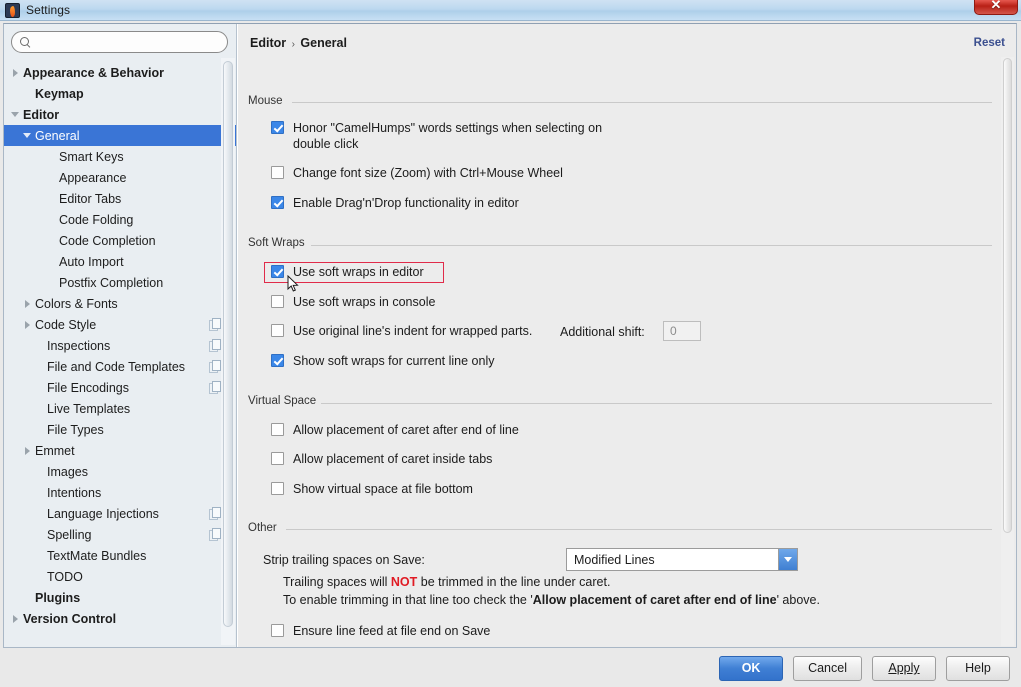 This screenshot has width=1021, height=687. What do you see at coordinates (372, 489) in the screenshot?
I see `option-virtual-space-file-bottom: Show virtual space at file bottom` at bounding box center [372, 489].